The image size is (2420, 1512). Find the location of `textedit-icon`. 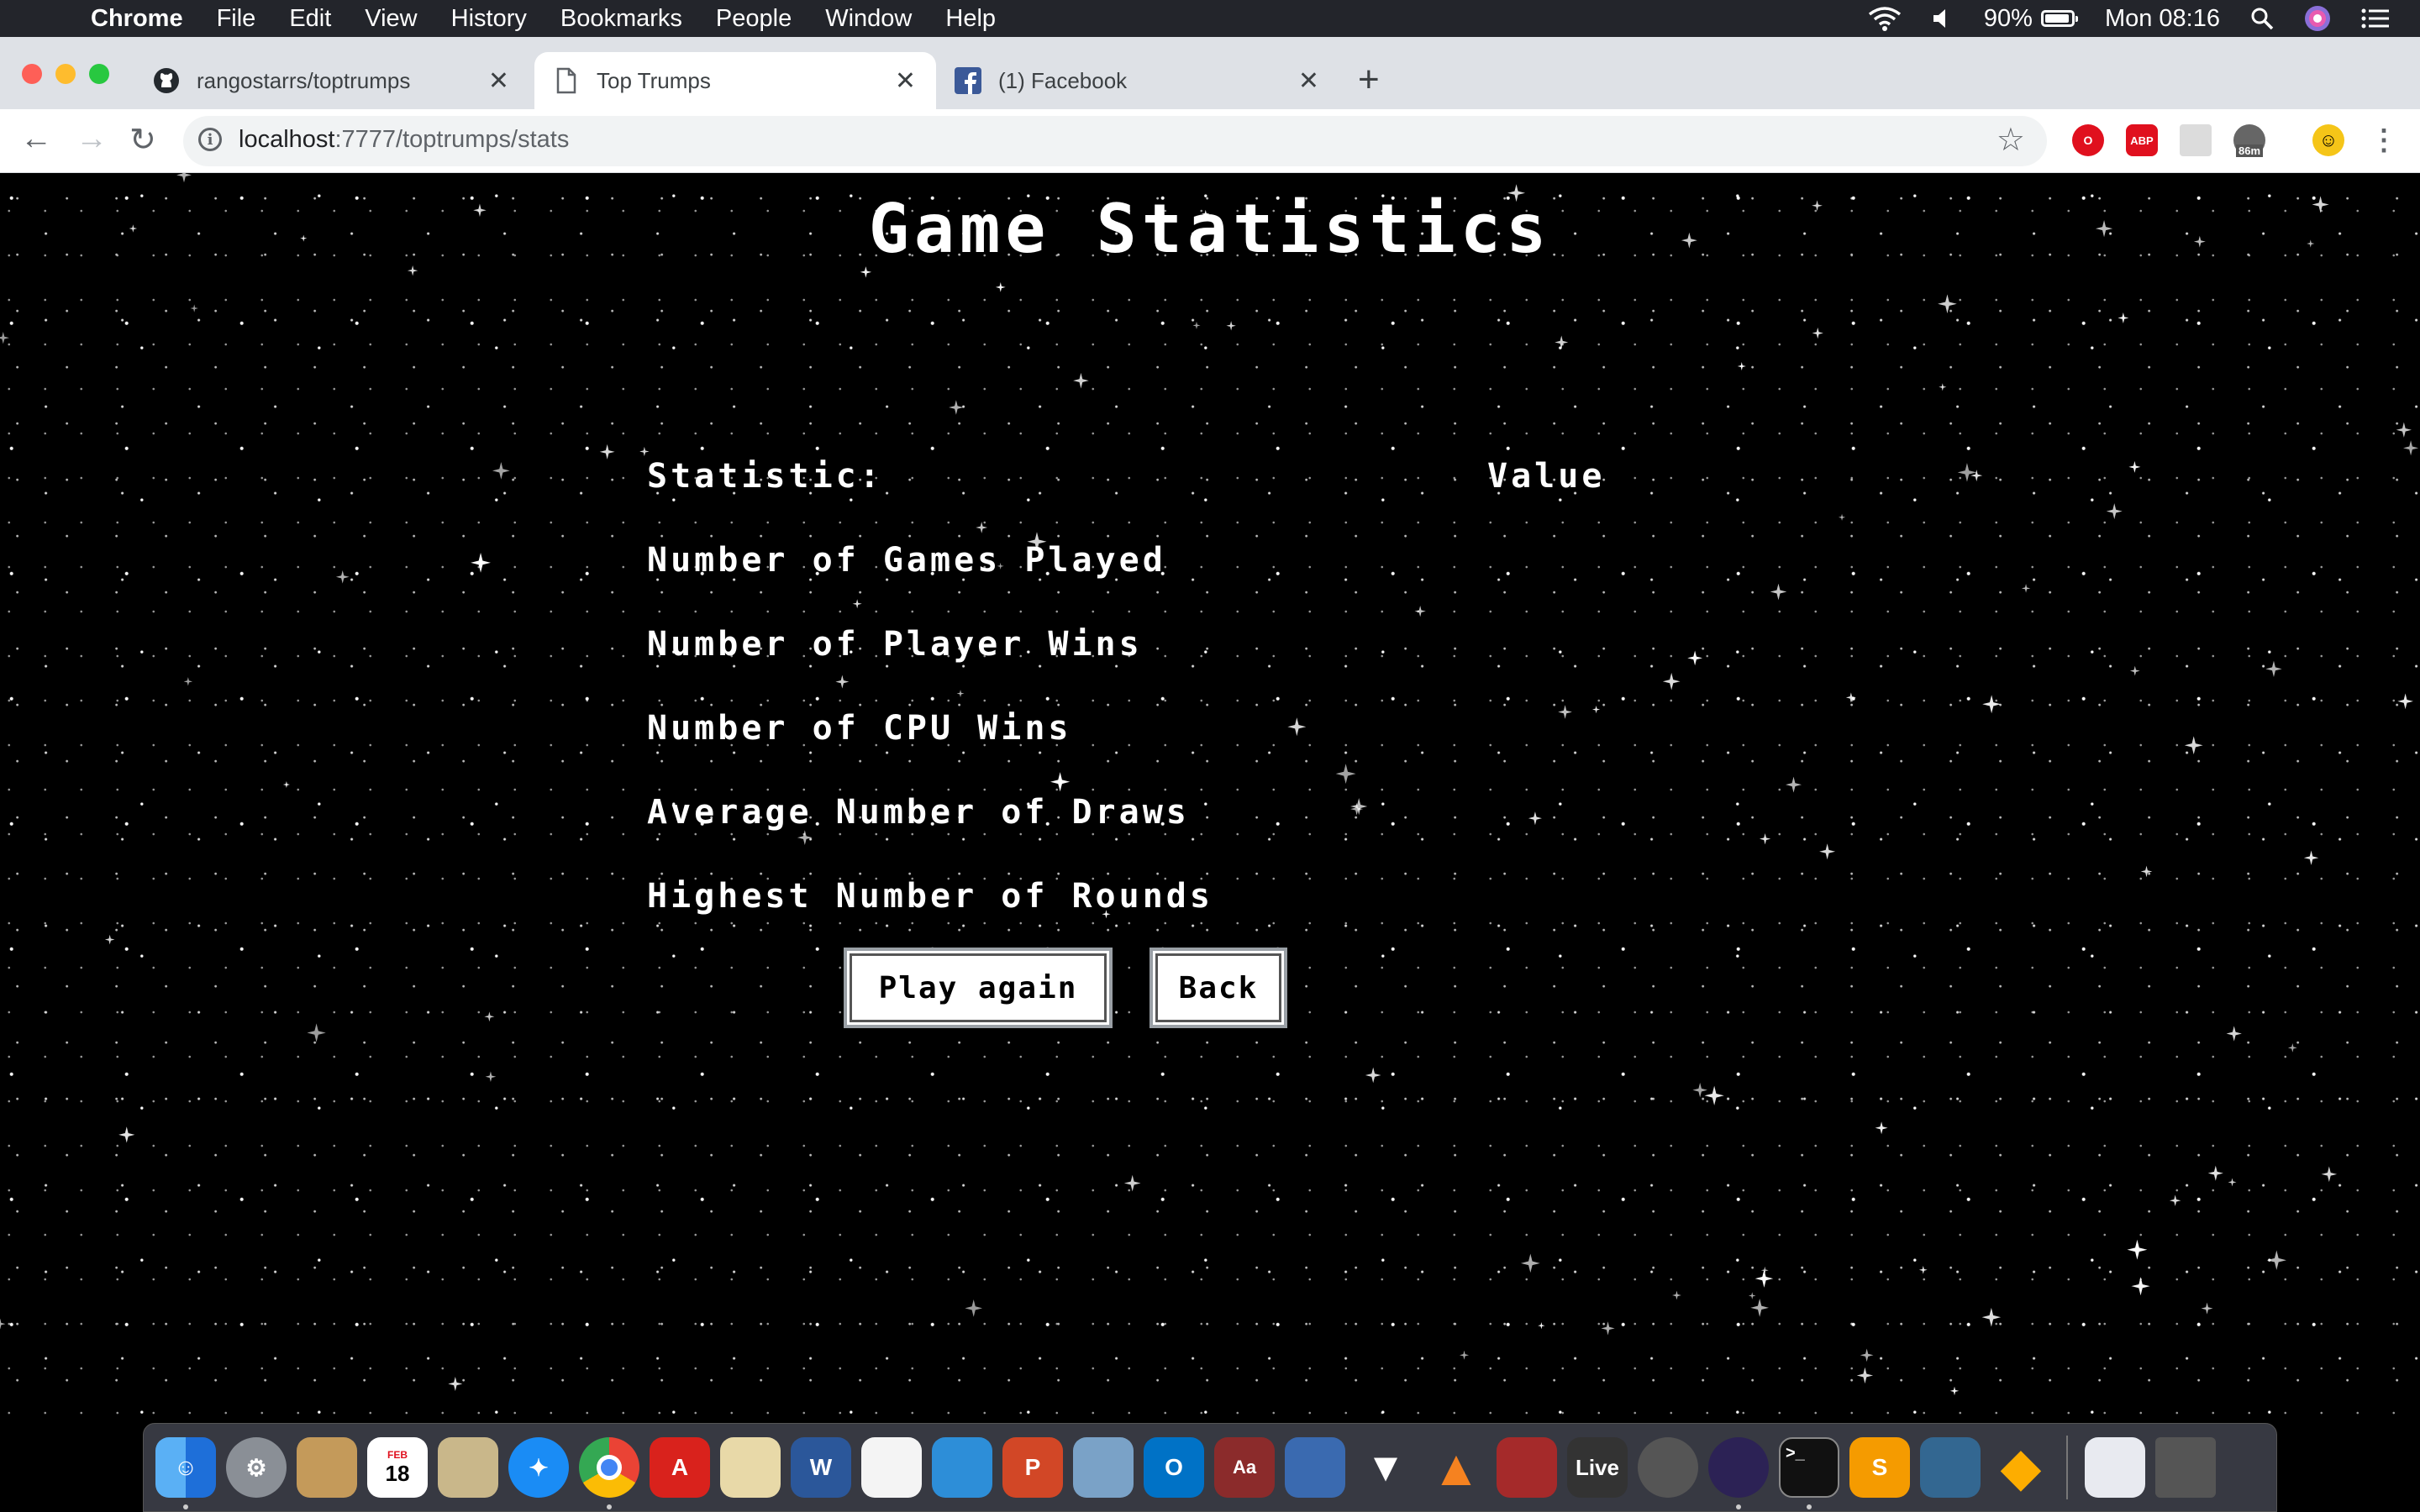

textedit-icon is located at coordinates (892, 1467).